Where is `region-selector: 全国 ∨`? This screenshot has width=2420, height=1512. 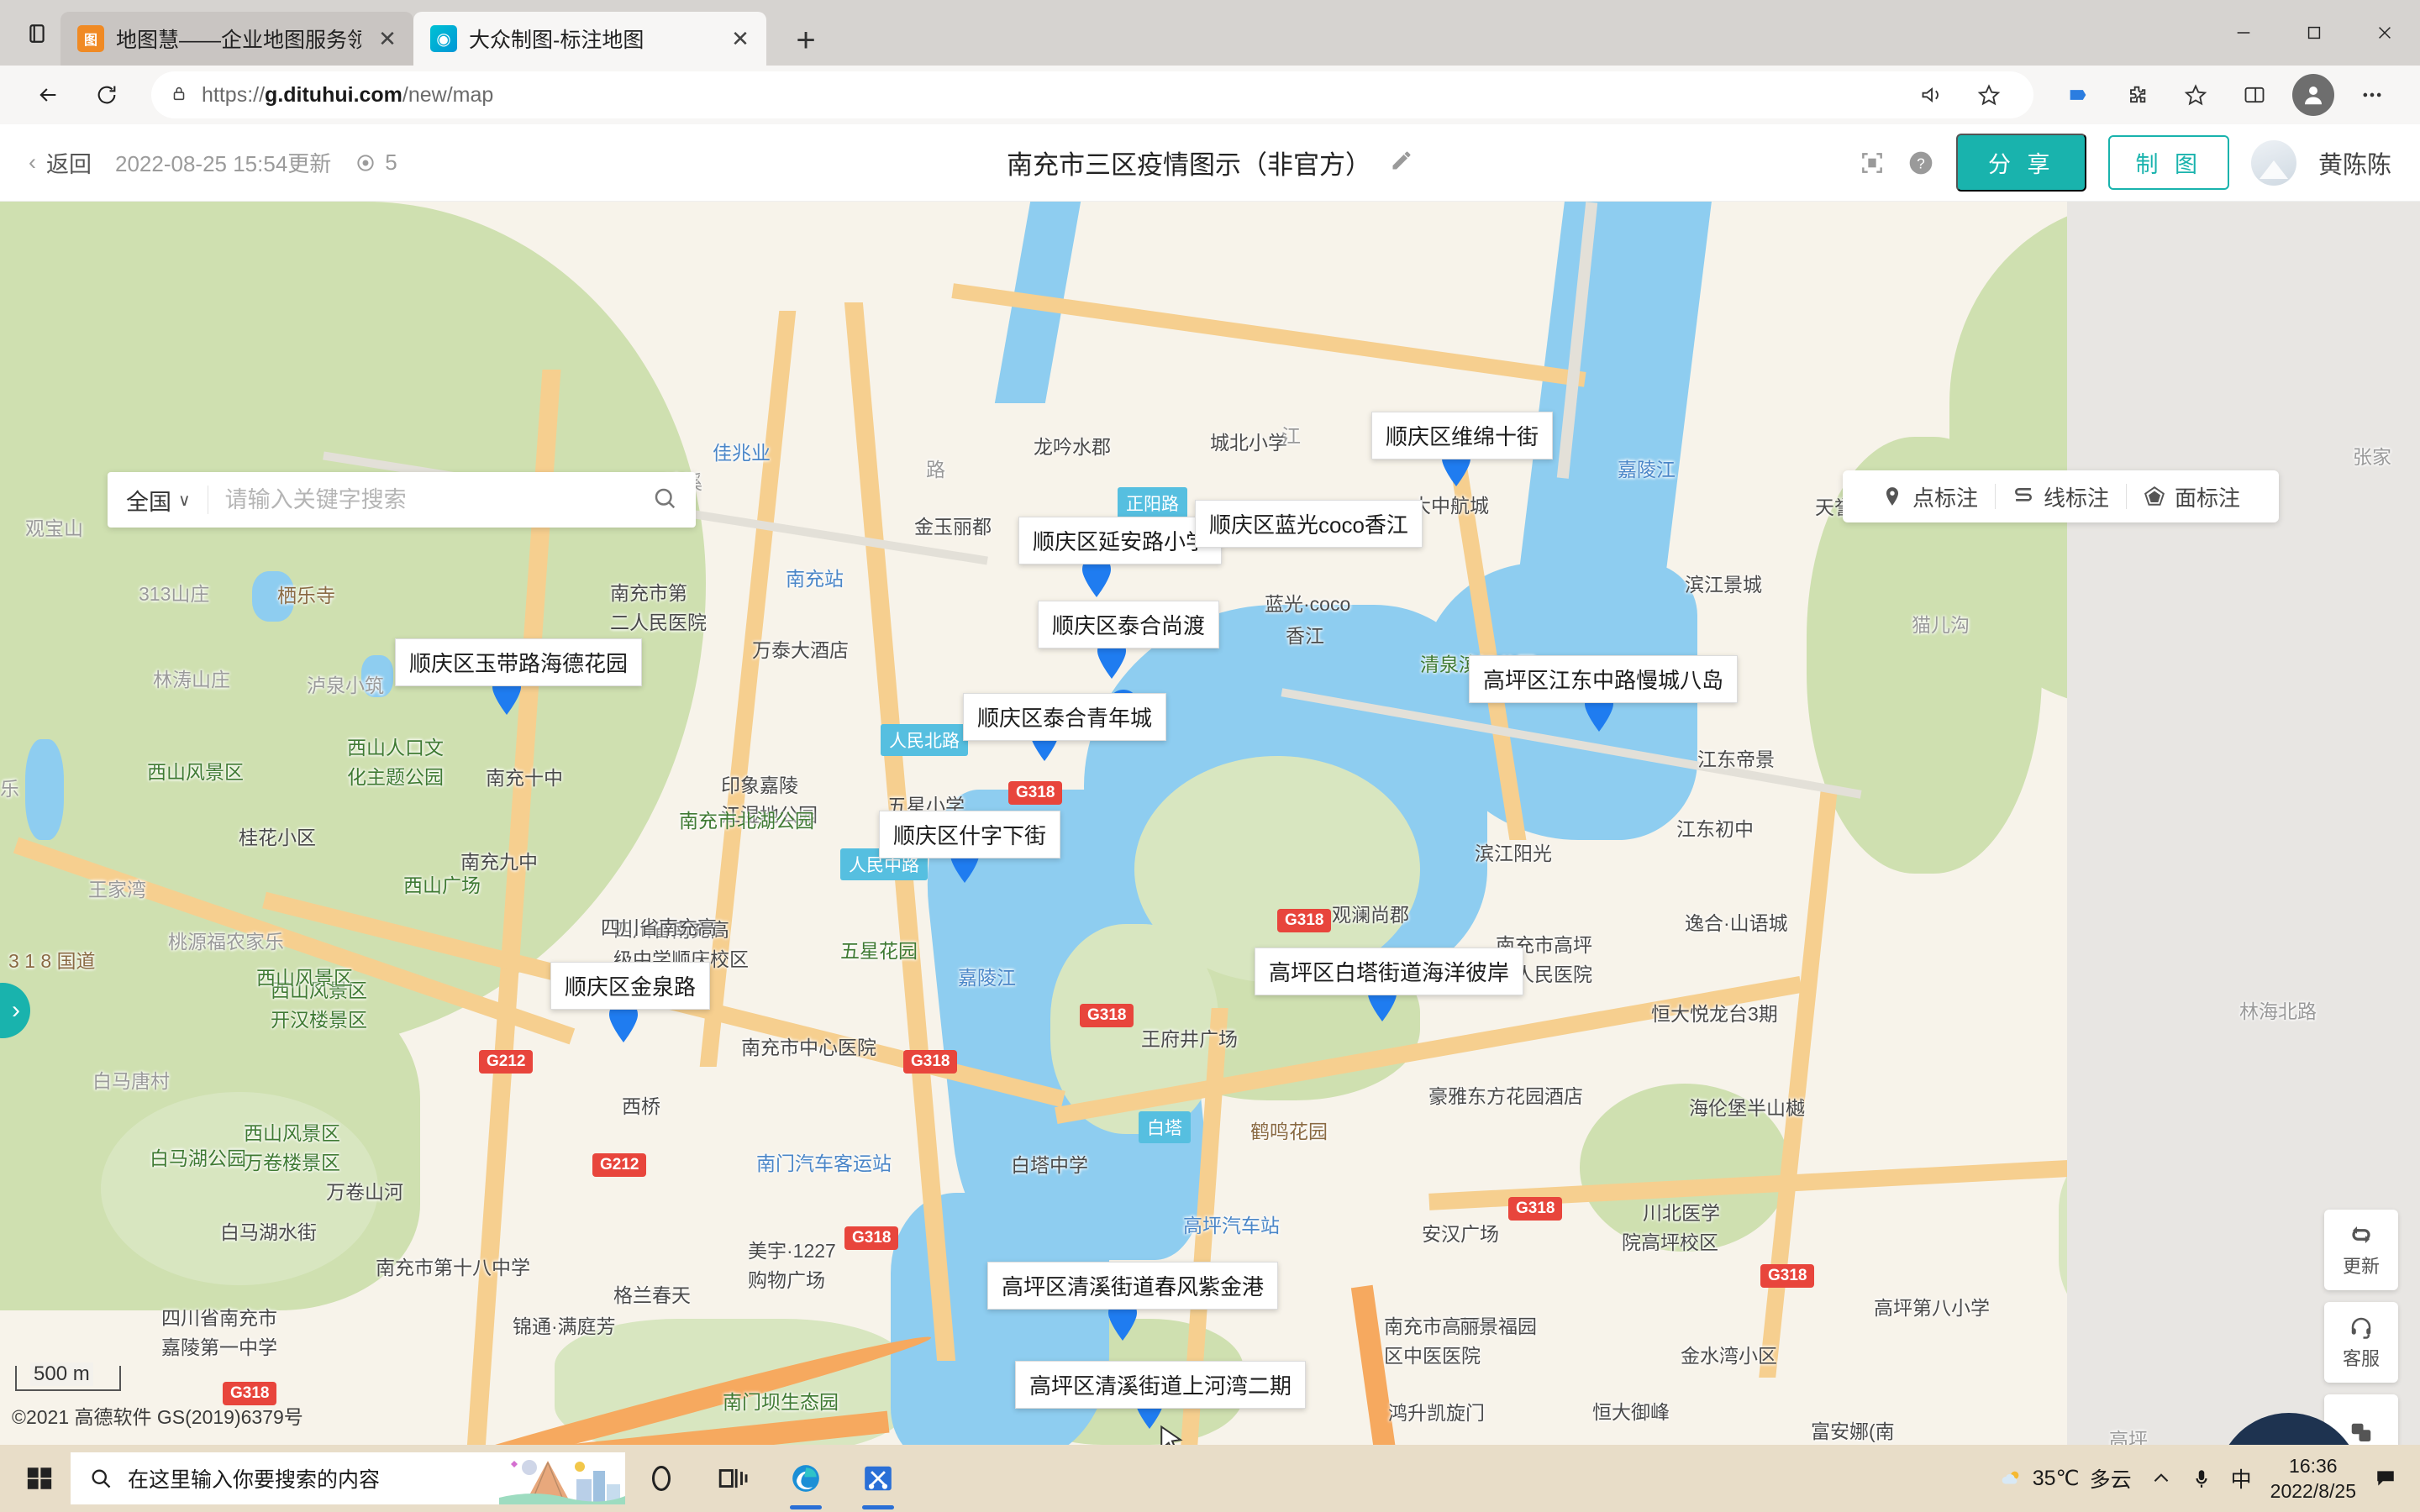 region-selector: 全国 ∨ is located at coordinates (158, 500).